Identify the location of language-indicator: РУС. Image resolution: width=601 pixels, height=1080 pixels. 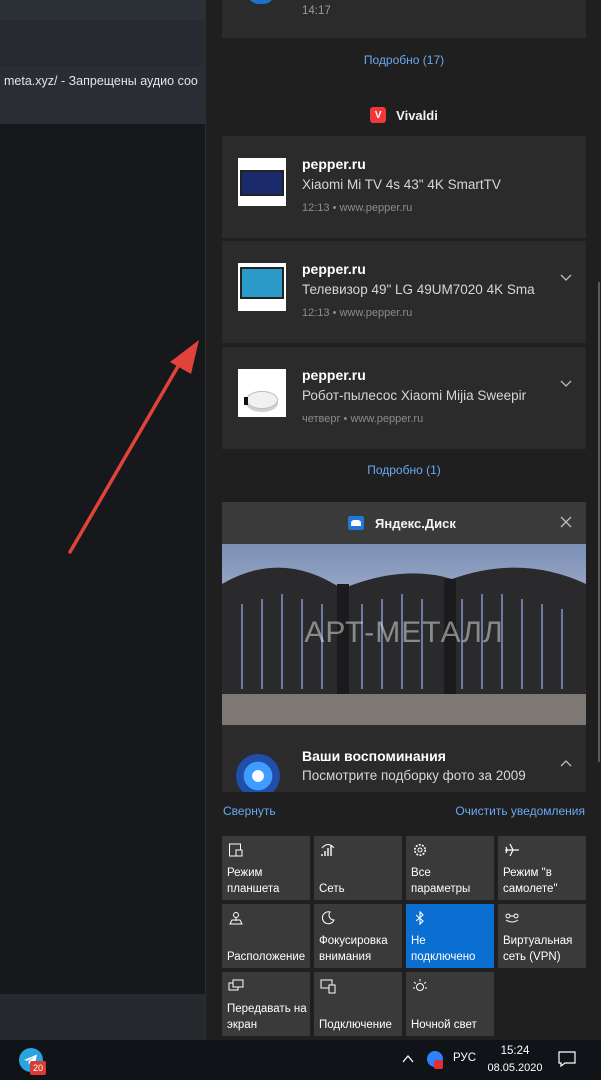
(464, 1058).